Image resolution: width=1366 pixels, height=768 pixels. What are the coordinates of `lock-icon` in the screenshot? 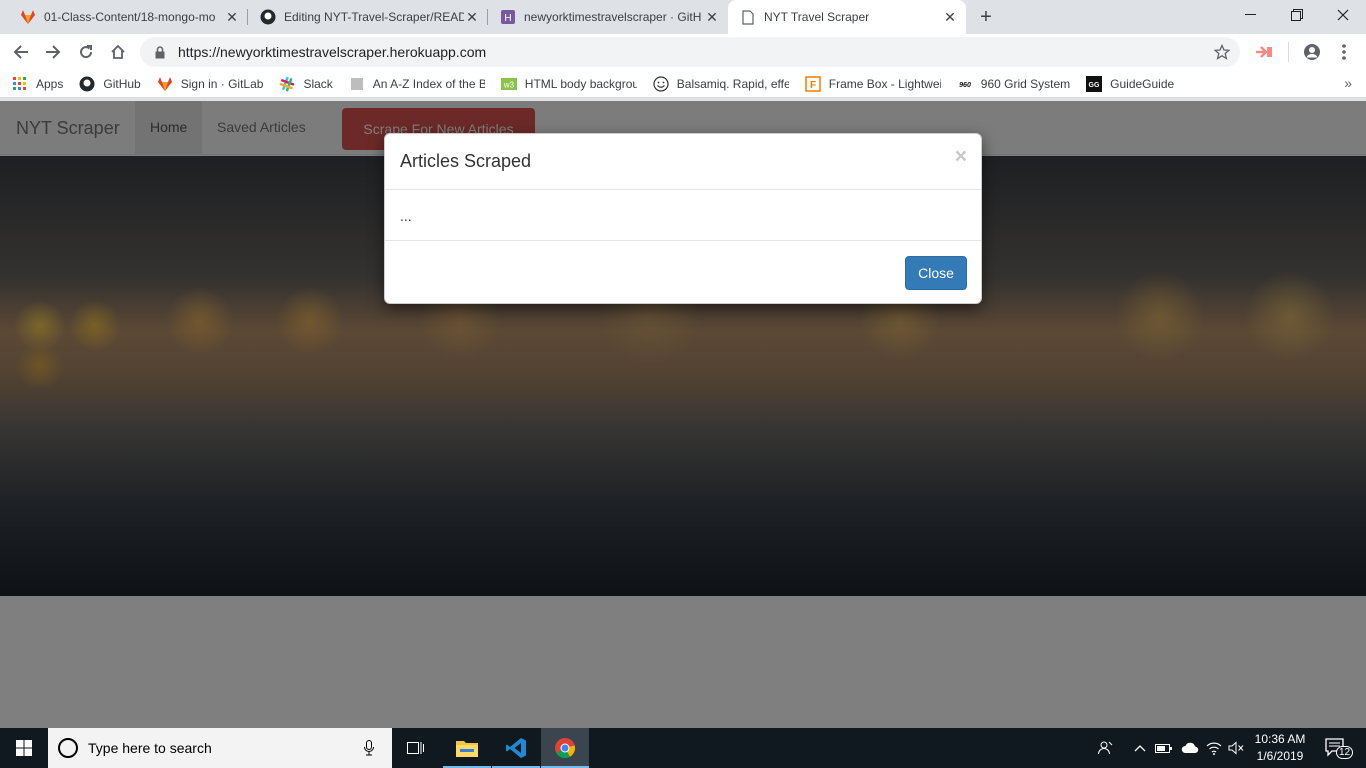 It's located at (160, 52).